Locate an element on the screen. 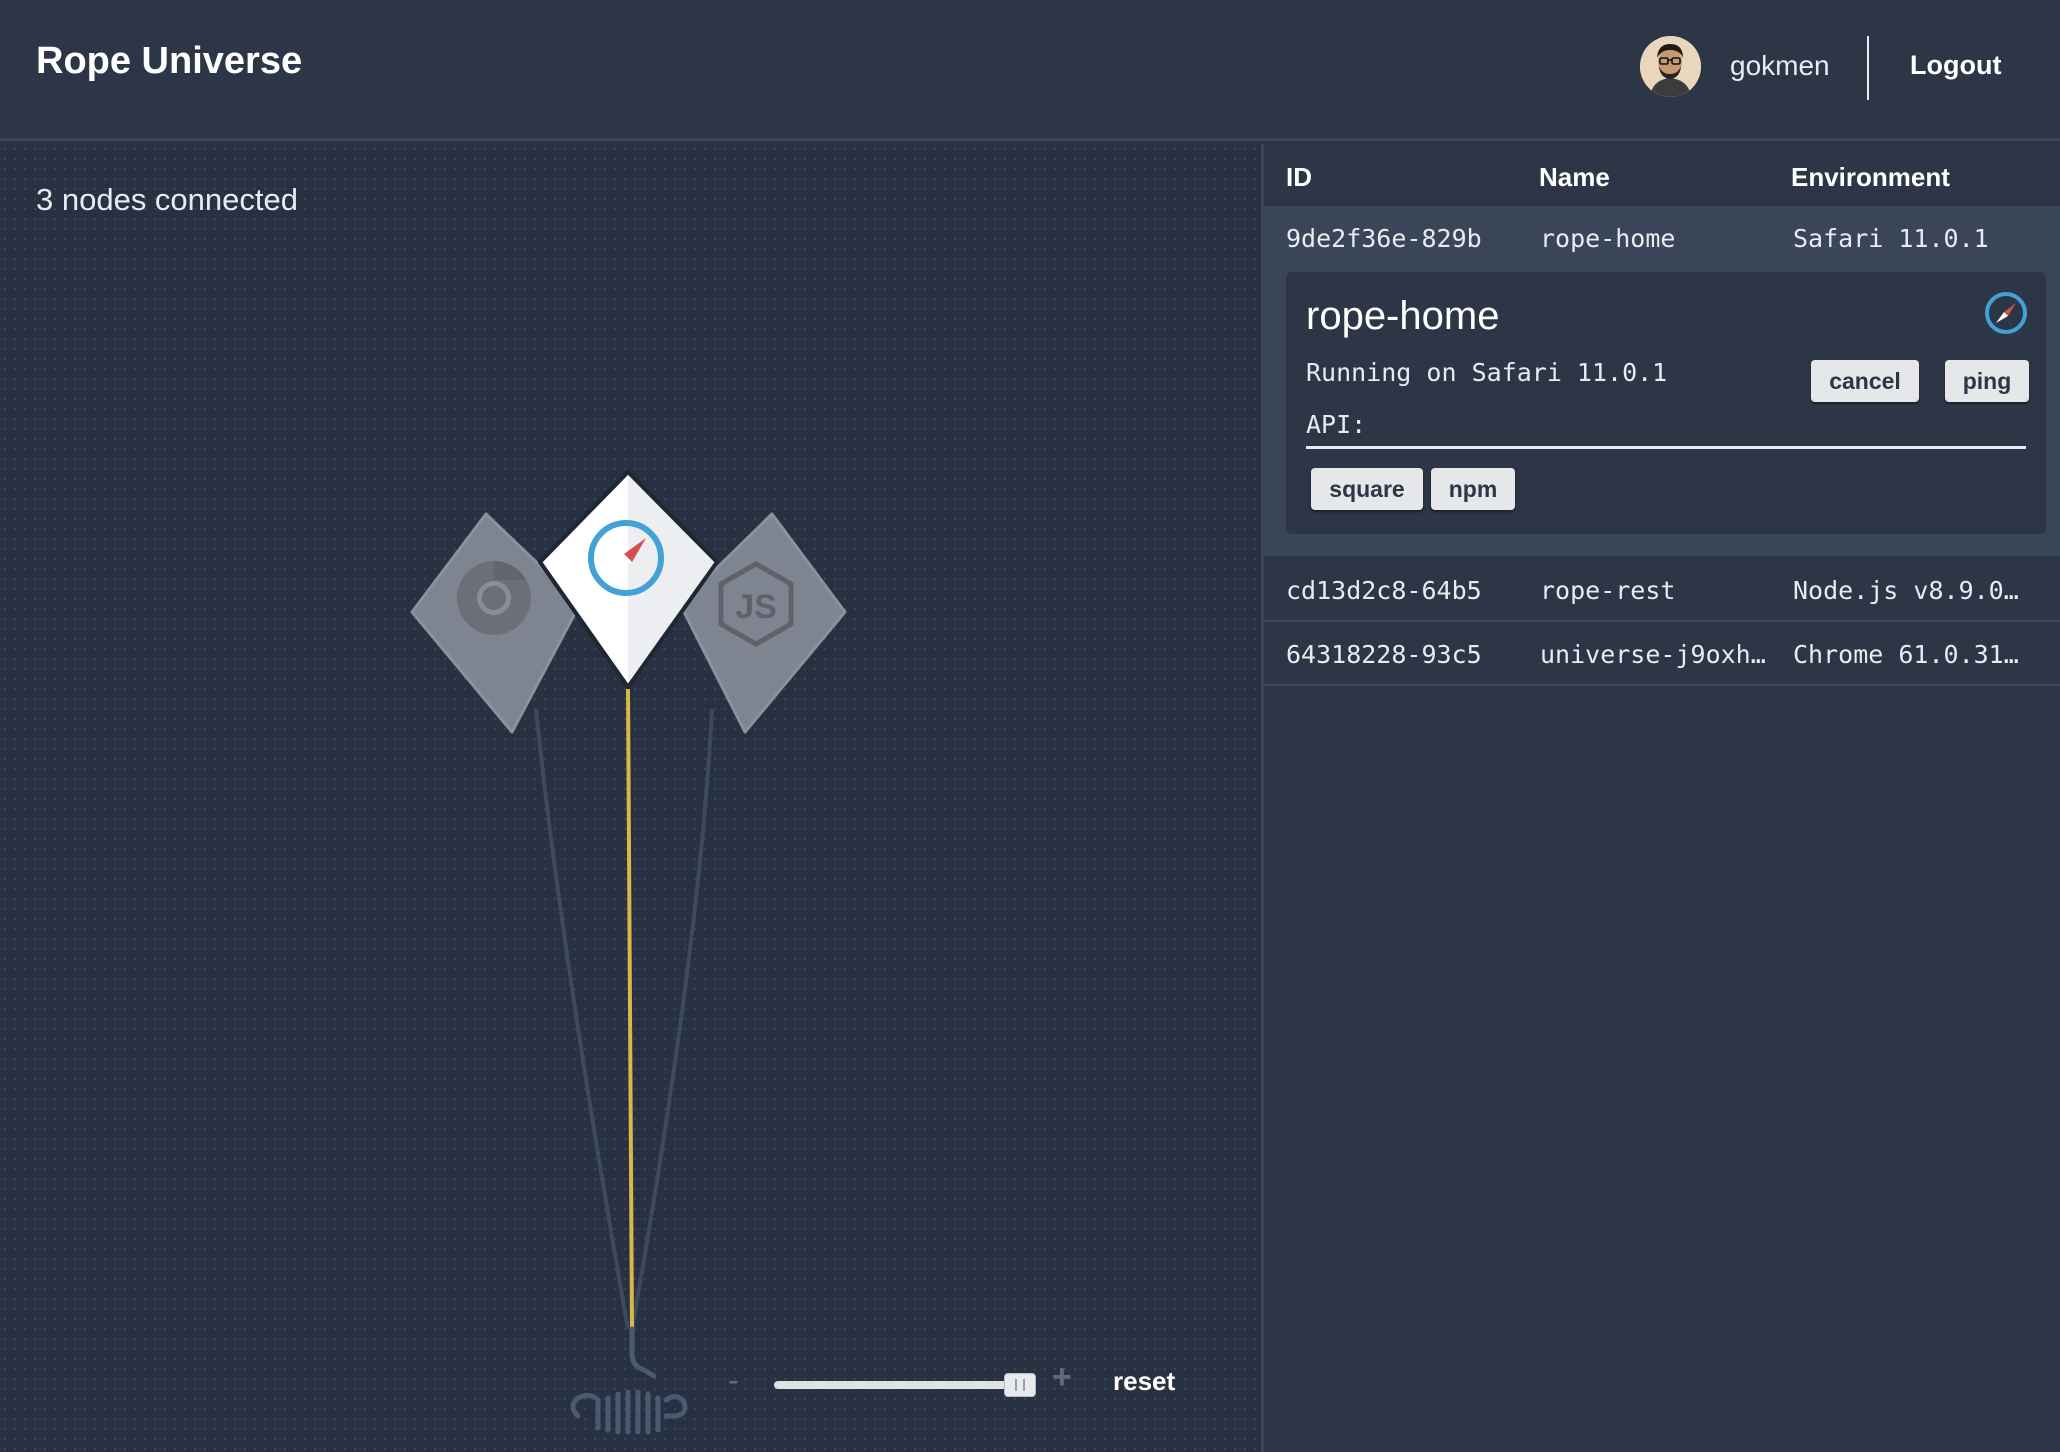 Image resolution: width=2060 pixels, height=1452 pixels. nodejs-node: JS is located at coordinates (762, 623).